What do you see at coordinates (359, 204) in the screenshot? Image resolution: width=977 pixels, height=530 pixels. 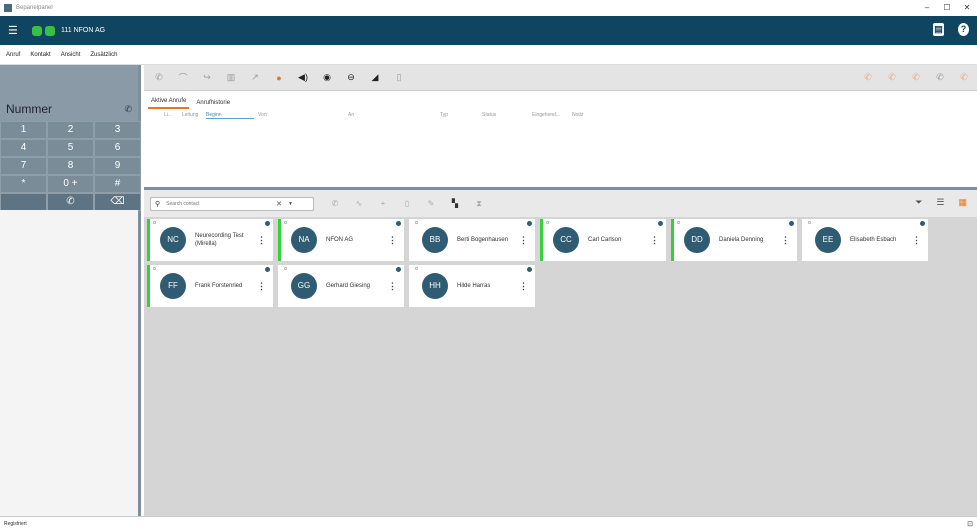 I see `contact-voicemail-icon: ∿` at bounding box center [359, 204].